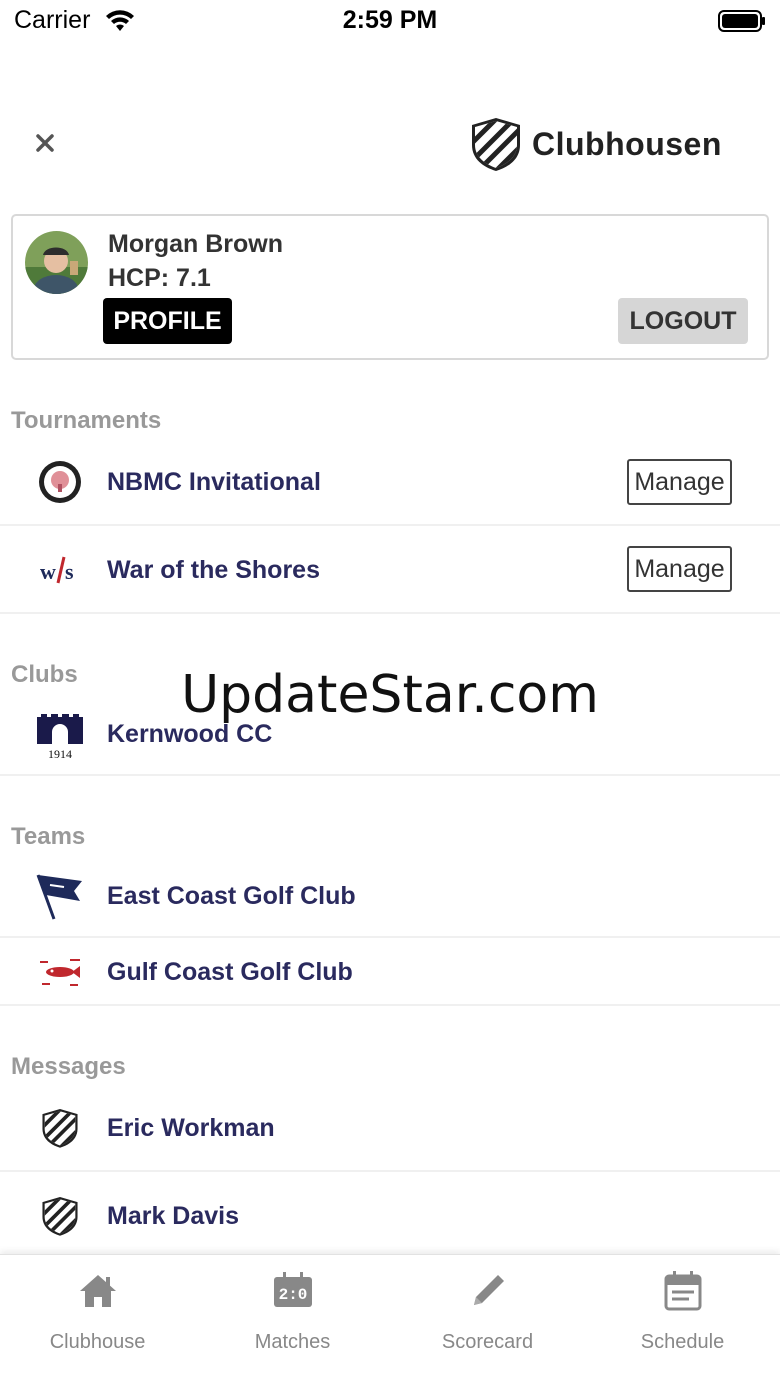 The width and height of the screenshot is (780, 1387). I want to click on war-of-shores-logo-icon: w s, so click(60, 570).